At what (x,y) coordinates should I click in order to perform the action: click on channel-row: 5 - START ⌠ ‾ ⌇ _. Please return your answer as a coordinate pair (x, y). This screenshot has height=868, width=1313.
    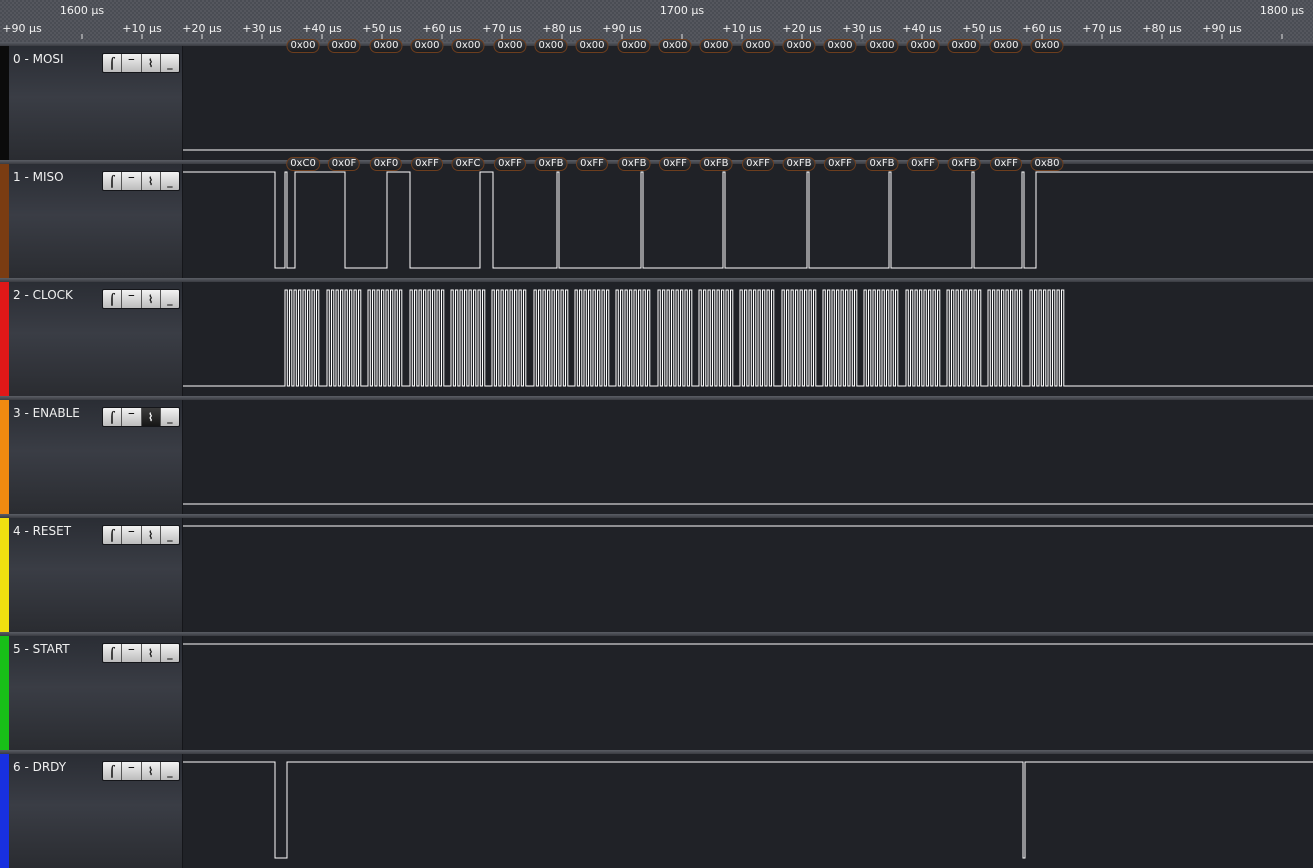
    Looking at the image, I should click on (656, 691).